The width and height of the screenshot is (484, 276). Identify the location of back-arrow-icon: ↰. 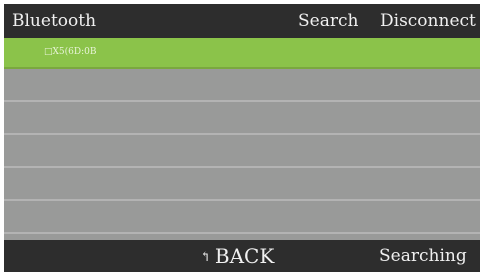
(205, 257).